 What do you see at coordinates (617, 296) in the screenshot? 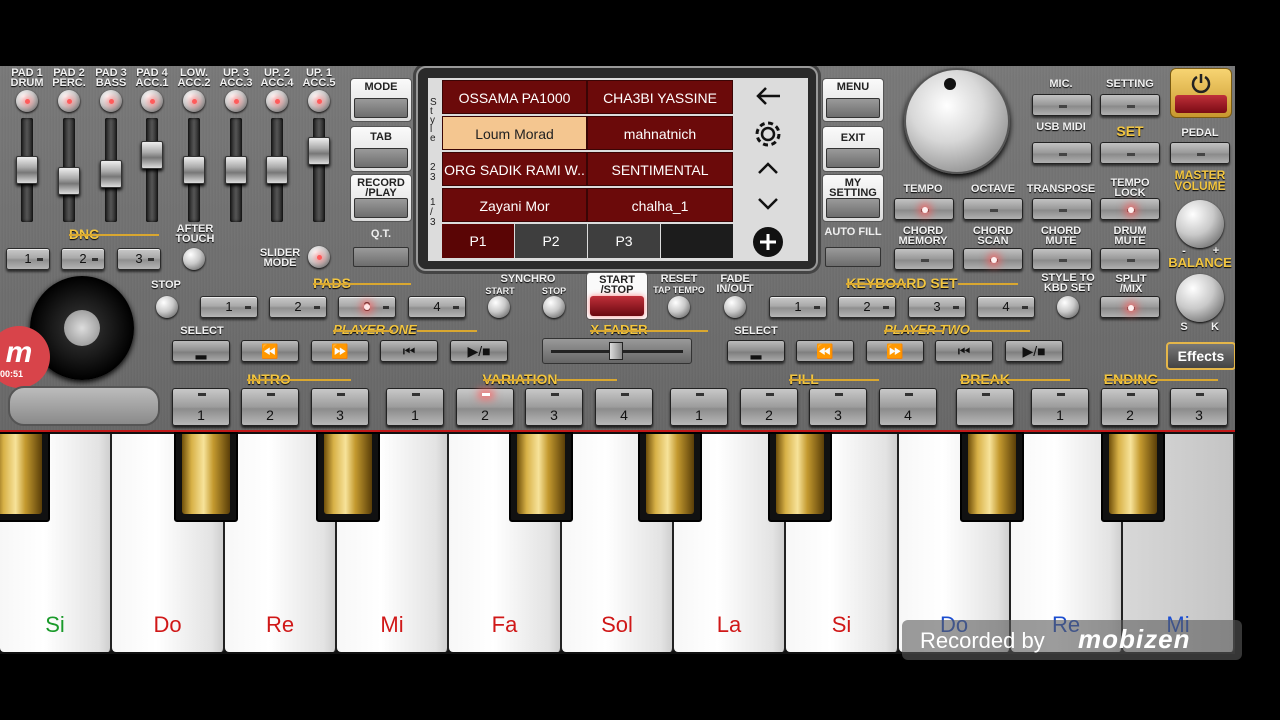
I see `start-stop-button: START /STOP` at bounding box center [617, 296].